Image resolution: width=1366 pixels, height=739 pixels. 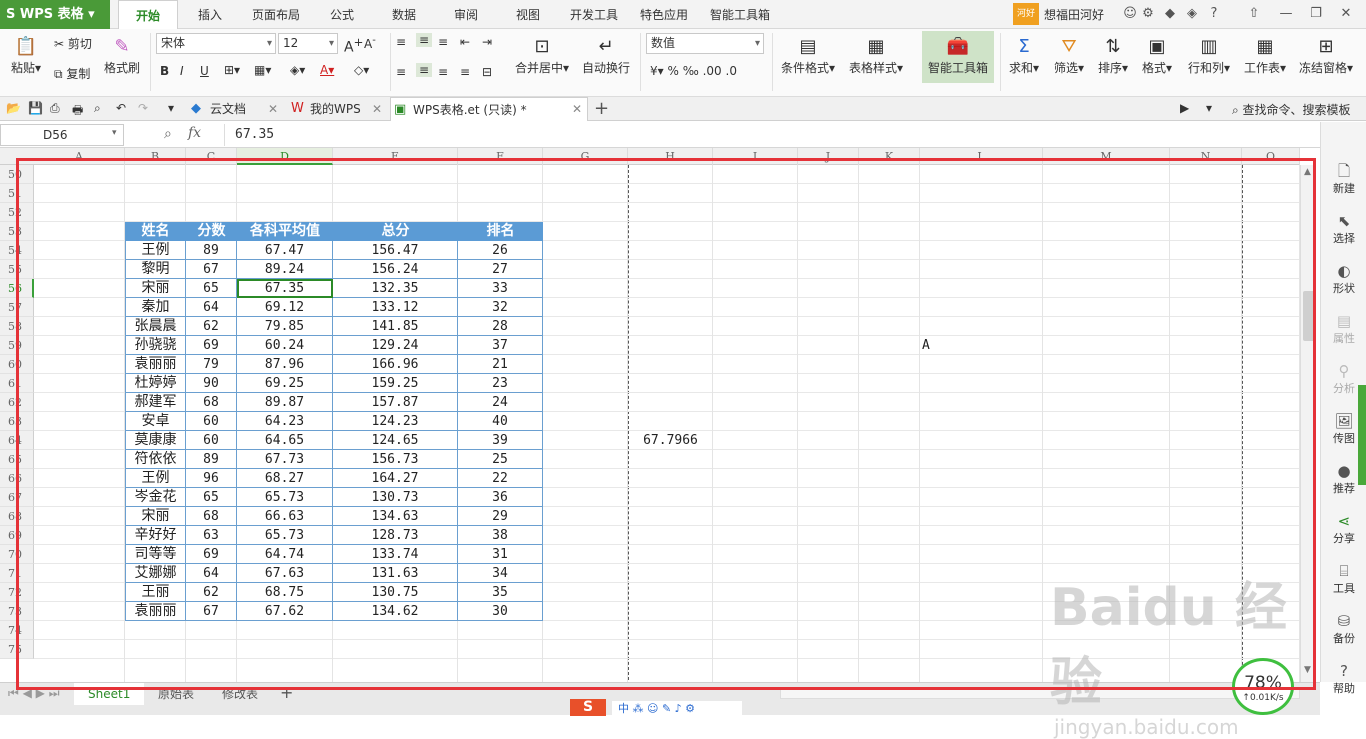 What do you see at coordinates (401, 72) in the screenshot?
I see `align-left-icon: ≡` at bounding box center [401, 72].